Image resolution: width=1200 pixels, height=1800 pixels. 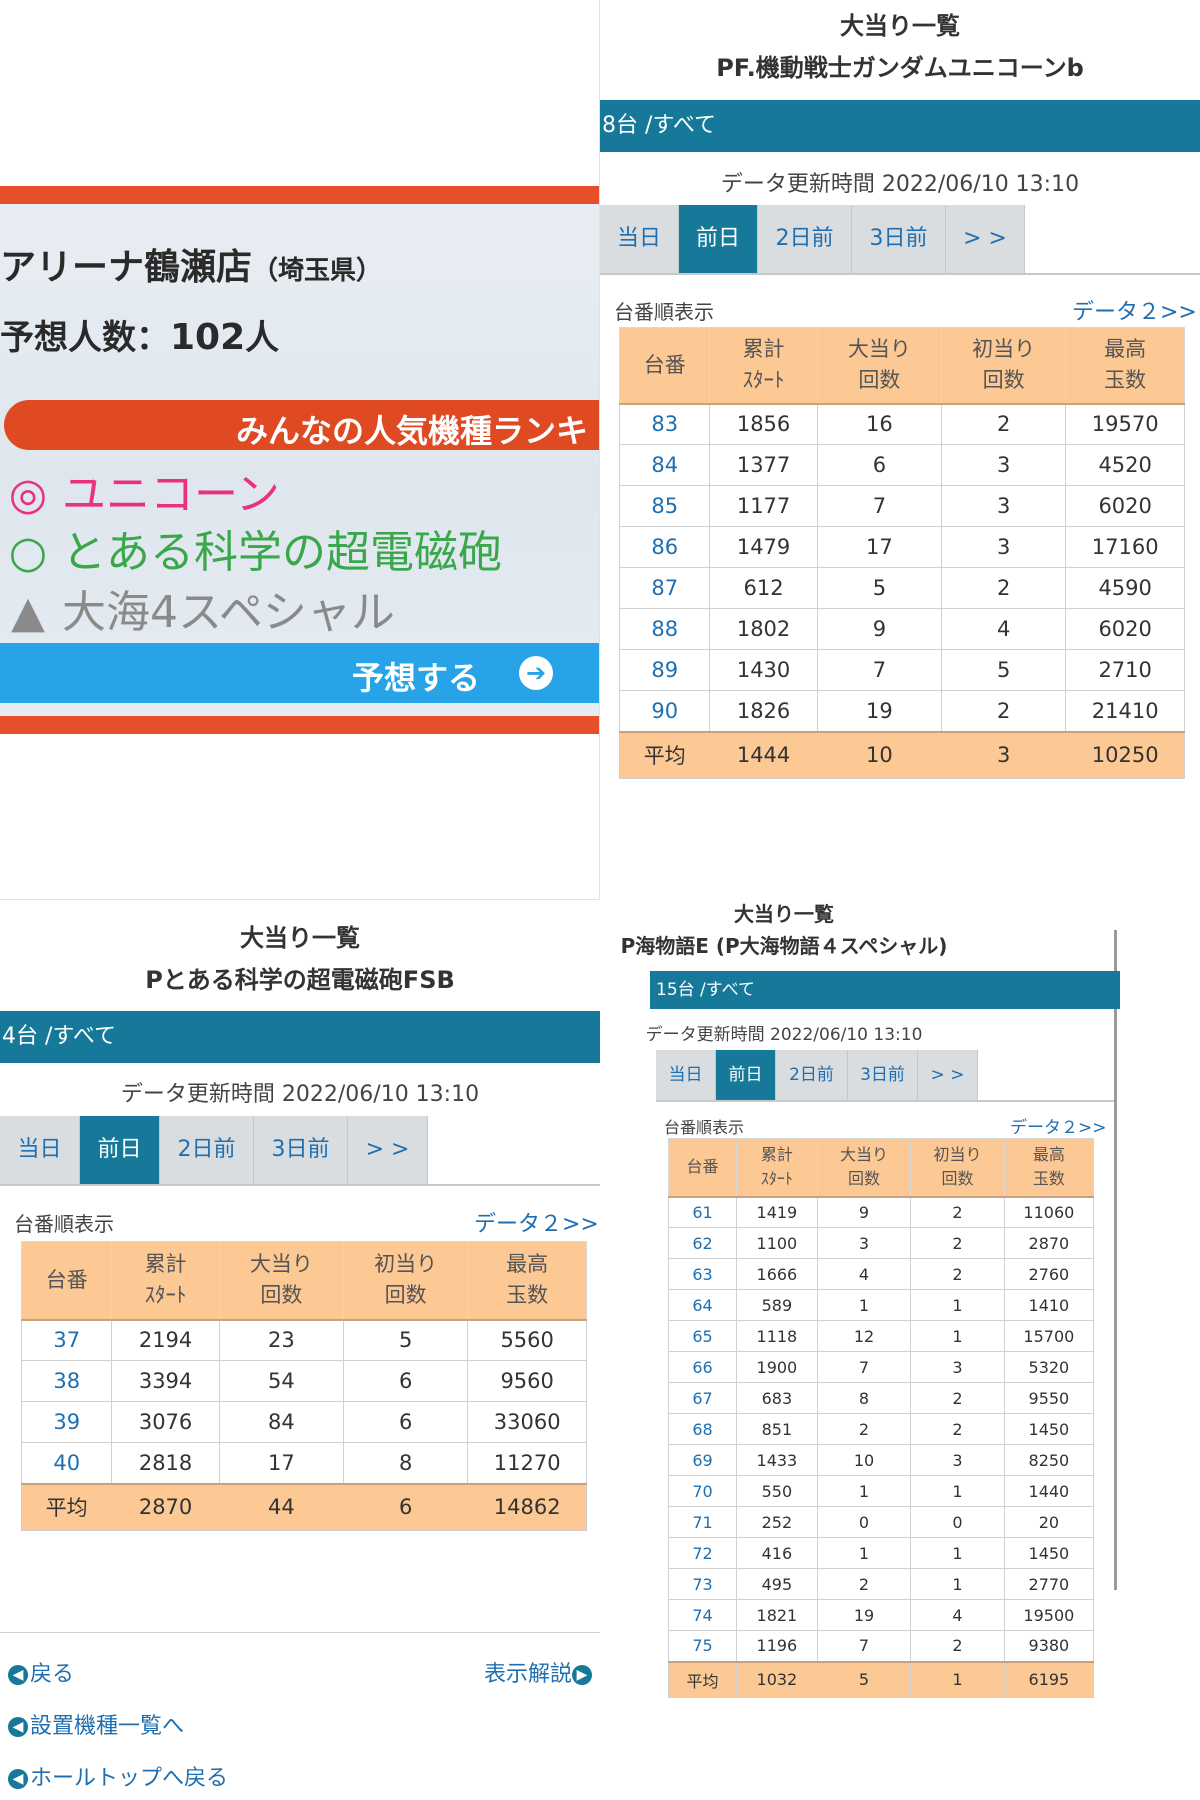 I want to click on table-cell: 20, so click(x=1049, y=1522).